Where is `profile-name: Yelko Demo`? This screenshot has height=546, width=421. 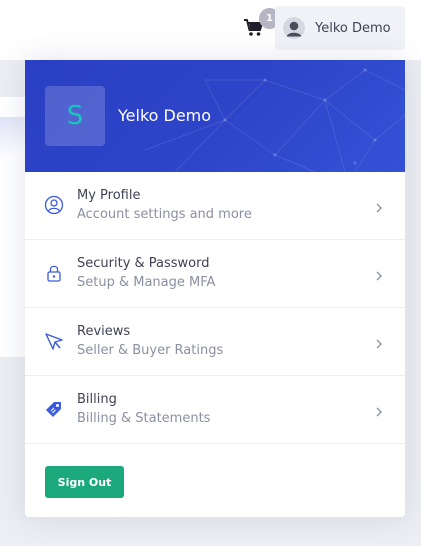 profile-name: Yelko Demo is located at coordinates (165, 115).